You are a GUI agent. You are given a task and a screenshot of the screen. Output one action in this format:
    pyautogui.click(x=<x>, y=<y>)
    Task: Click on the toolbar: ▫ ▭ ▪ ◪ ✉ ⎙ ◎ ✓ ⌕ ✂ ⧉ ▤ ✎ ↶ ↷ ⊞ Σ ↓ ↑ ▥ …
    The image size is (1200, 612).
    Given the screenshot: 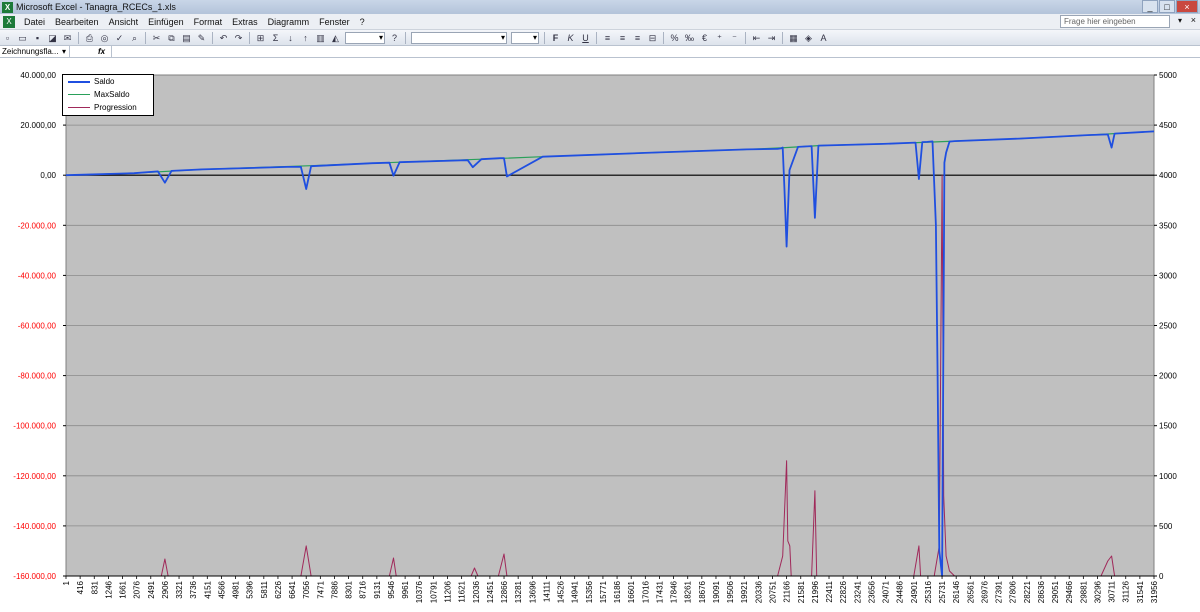 What is the action you would take?
    pyautogui.click(x=600, y=38)
    